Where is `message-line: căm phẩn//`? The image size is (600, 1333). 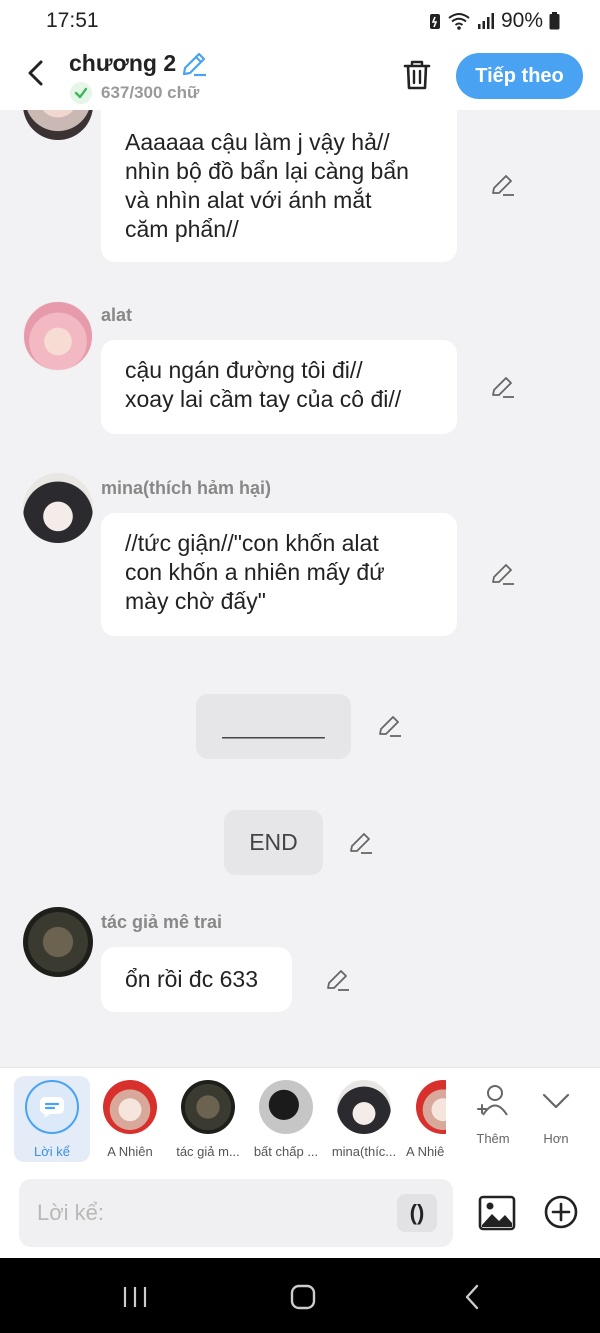 message-line: căm phẩn// is located at coordinates (182, 229).